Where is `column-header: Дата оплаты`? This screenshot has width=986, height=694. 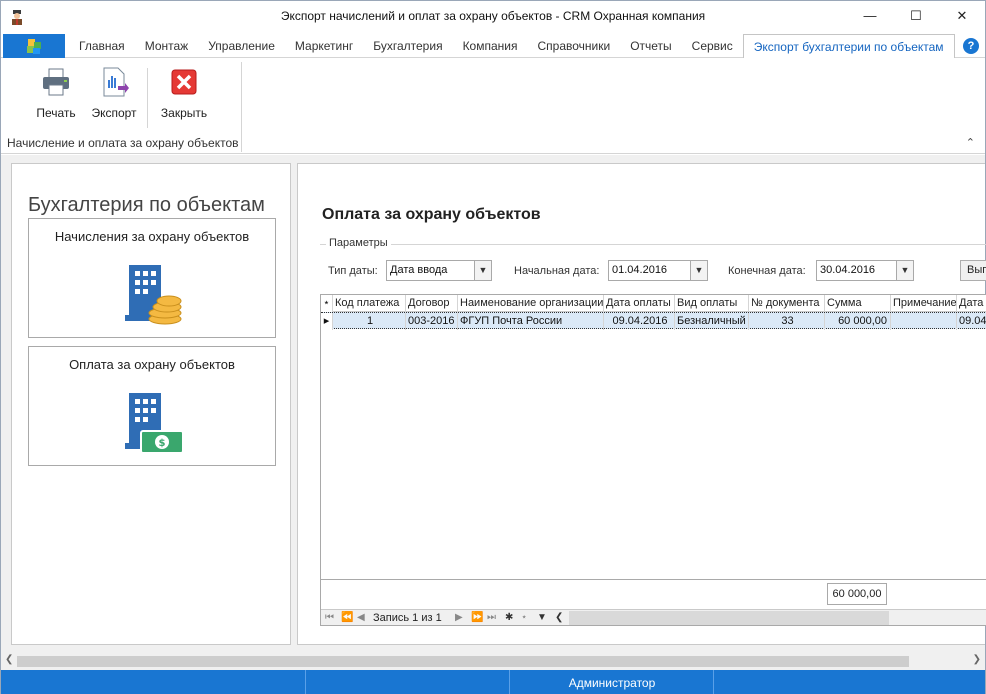
column-header: Дата оплаты is located at coordinates (639, 303).